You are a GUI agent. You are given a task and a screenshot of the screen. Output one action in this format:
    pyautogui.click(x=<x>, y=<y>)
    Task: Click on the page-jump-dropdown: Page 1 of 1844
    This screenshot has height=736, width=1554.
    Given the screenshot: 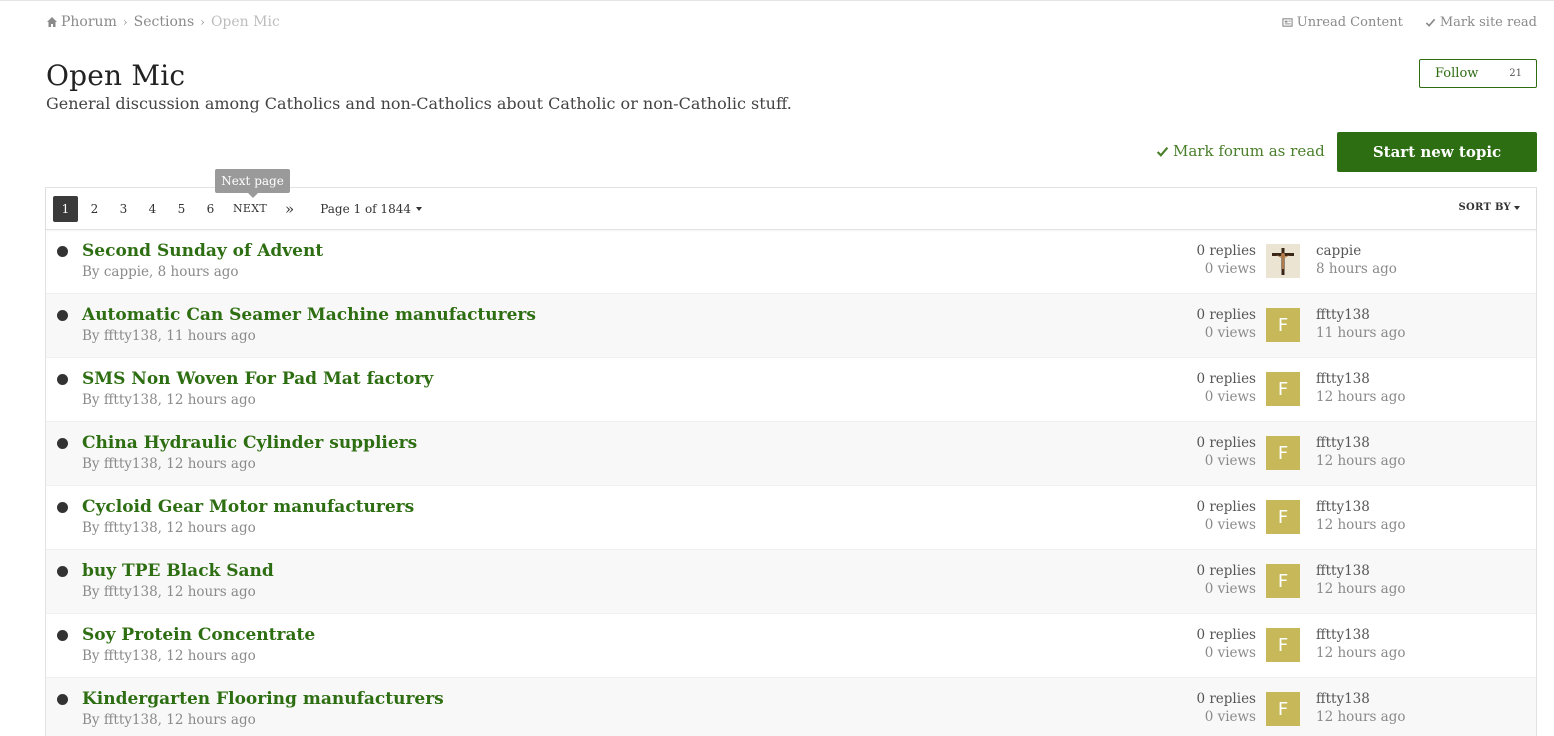 What is the action you would take?
    pyautogui.click(x=371, y=209)
    